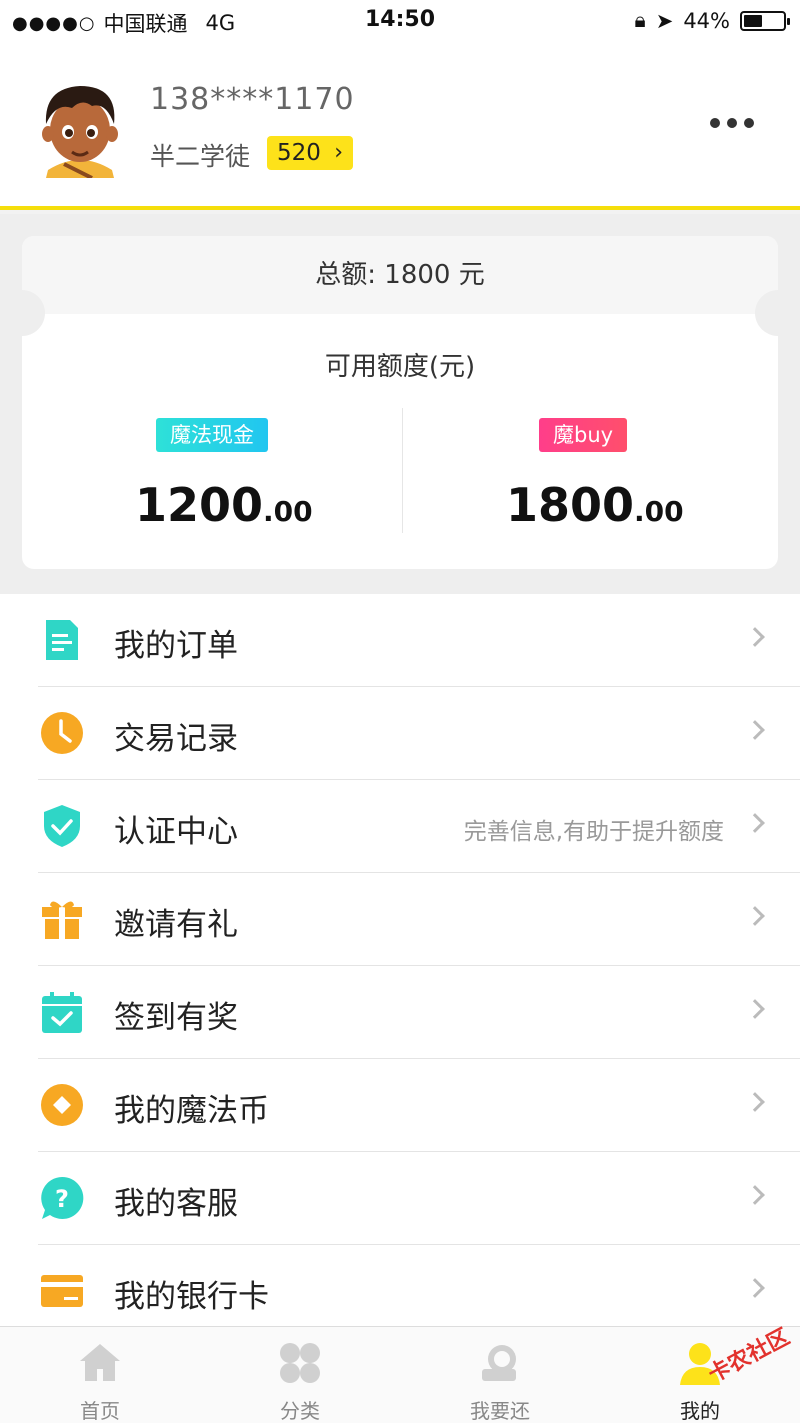 Image resolution: width=800 pixels, height=1423 pixels. What do you see at coordinates (176, 1204) in the screenshot?
I see `menu-item-label: 我的客服` at bounding box center [176, 1204].